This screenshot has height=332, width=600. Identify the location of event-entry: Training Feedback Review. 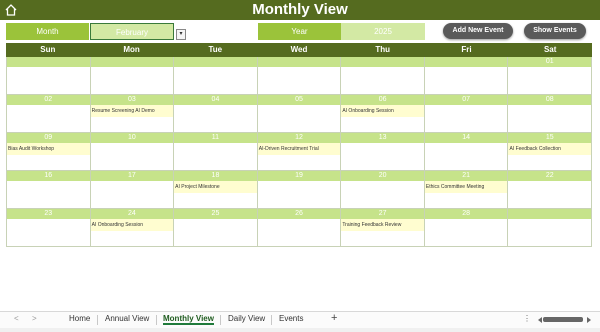
(382, 225).